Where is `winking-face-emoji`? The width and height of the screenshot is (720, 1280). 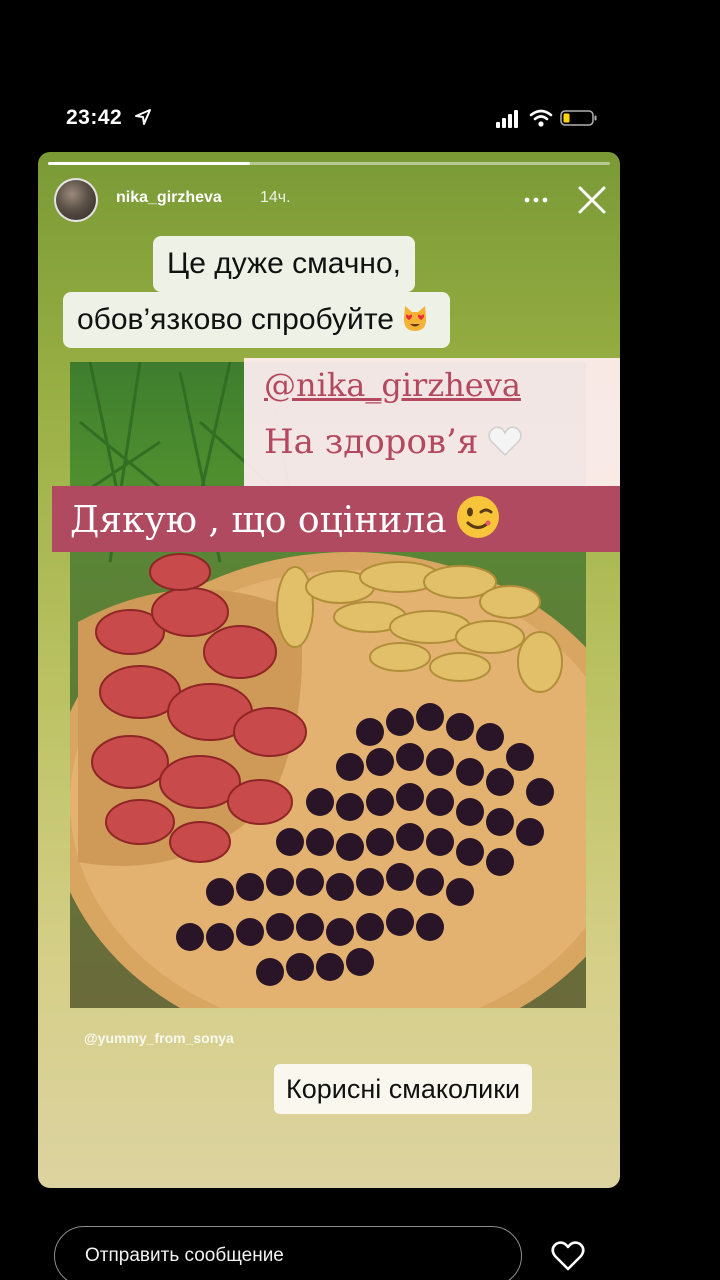 winking-face-emoji is located at coordinates (477, 517).